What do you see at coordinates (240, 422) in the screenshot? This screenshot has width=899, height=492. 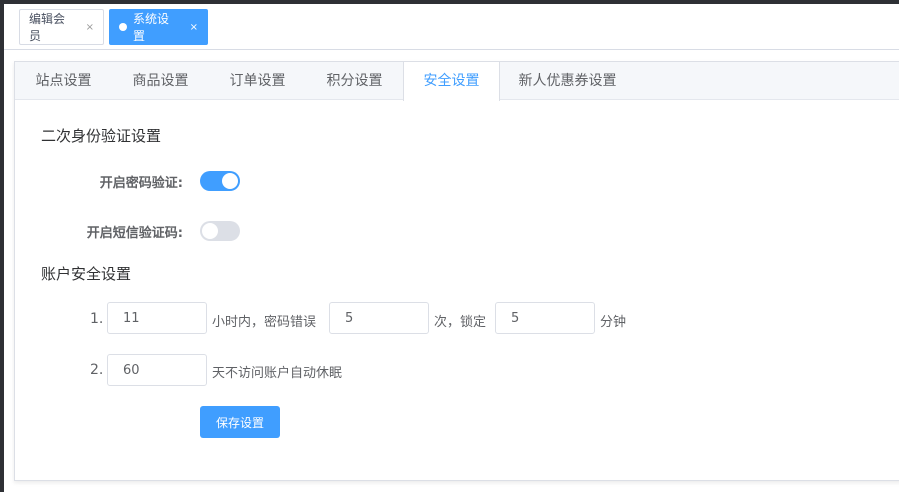 I see `save-settings-button: 保存设置` at bounding box center [240, 422].